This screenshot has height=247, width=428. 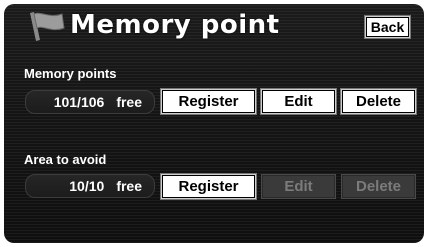 What do you see at coordinates (298, 101) in the screenshot?
I see `memory-points-edit-button: Edit` at bounding box center [298, 101].